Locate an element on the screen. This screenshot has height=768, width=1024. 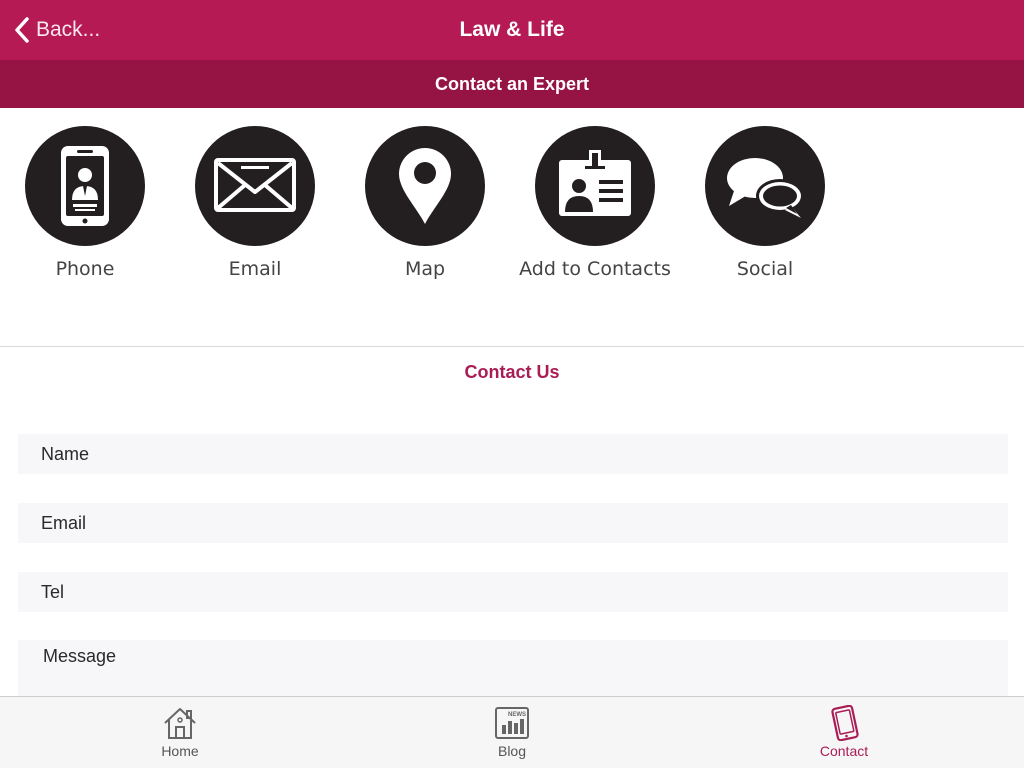
name-field is located at coordinates (513, 454).